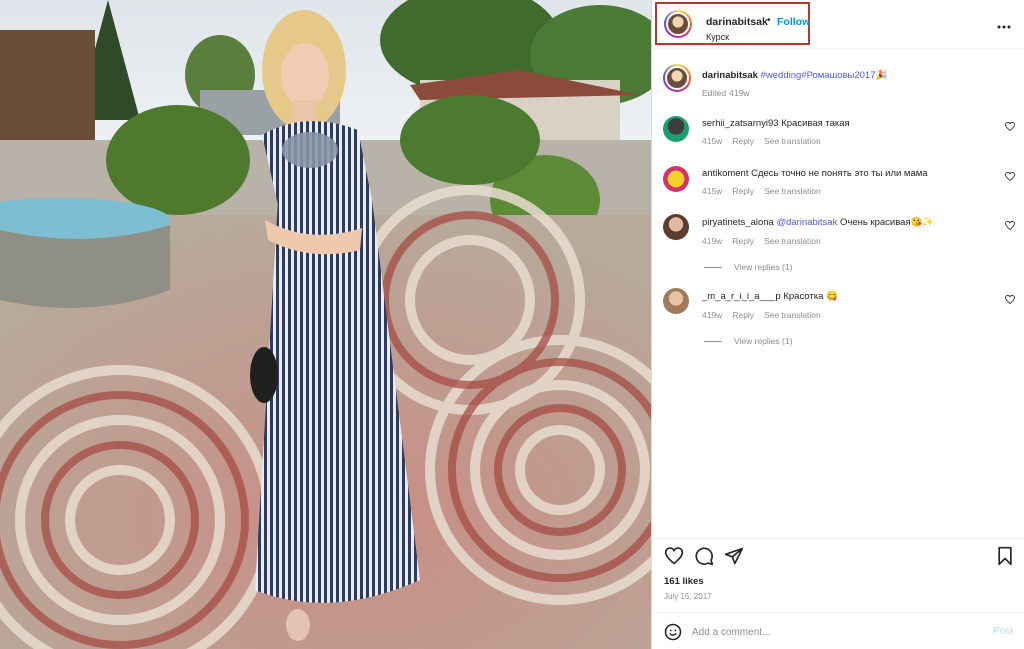 This screenshot has height=649, width=1024. I want to click on comment-icon, so click(704, 556).